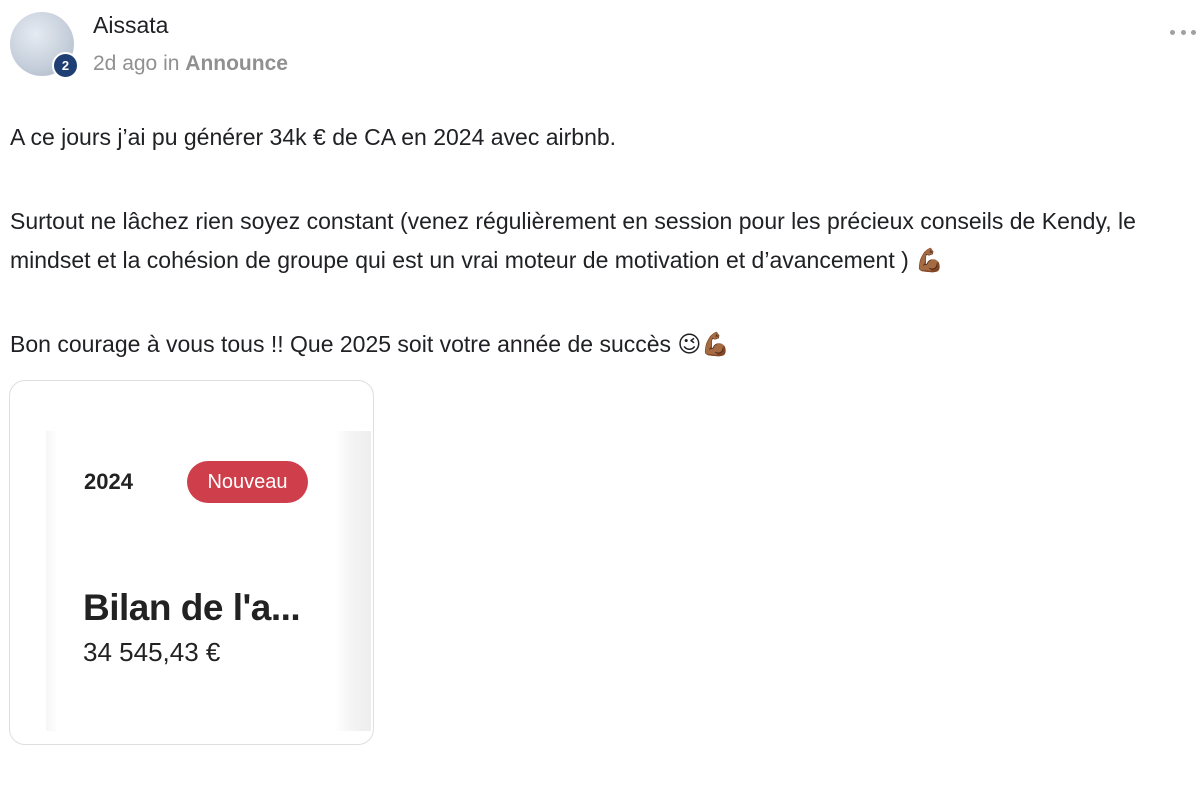 The image size is (1200, 789). I want to click on attachment-amount: 34 545,43 €, so click(152, 652).